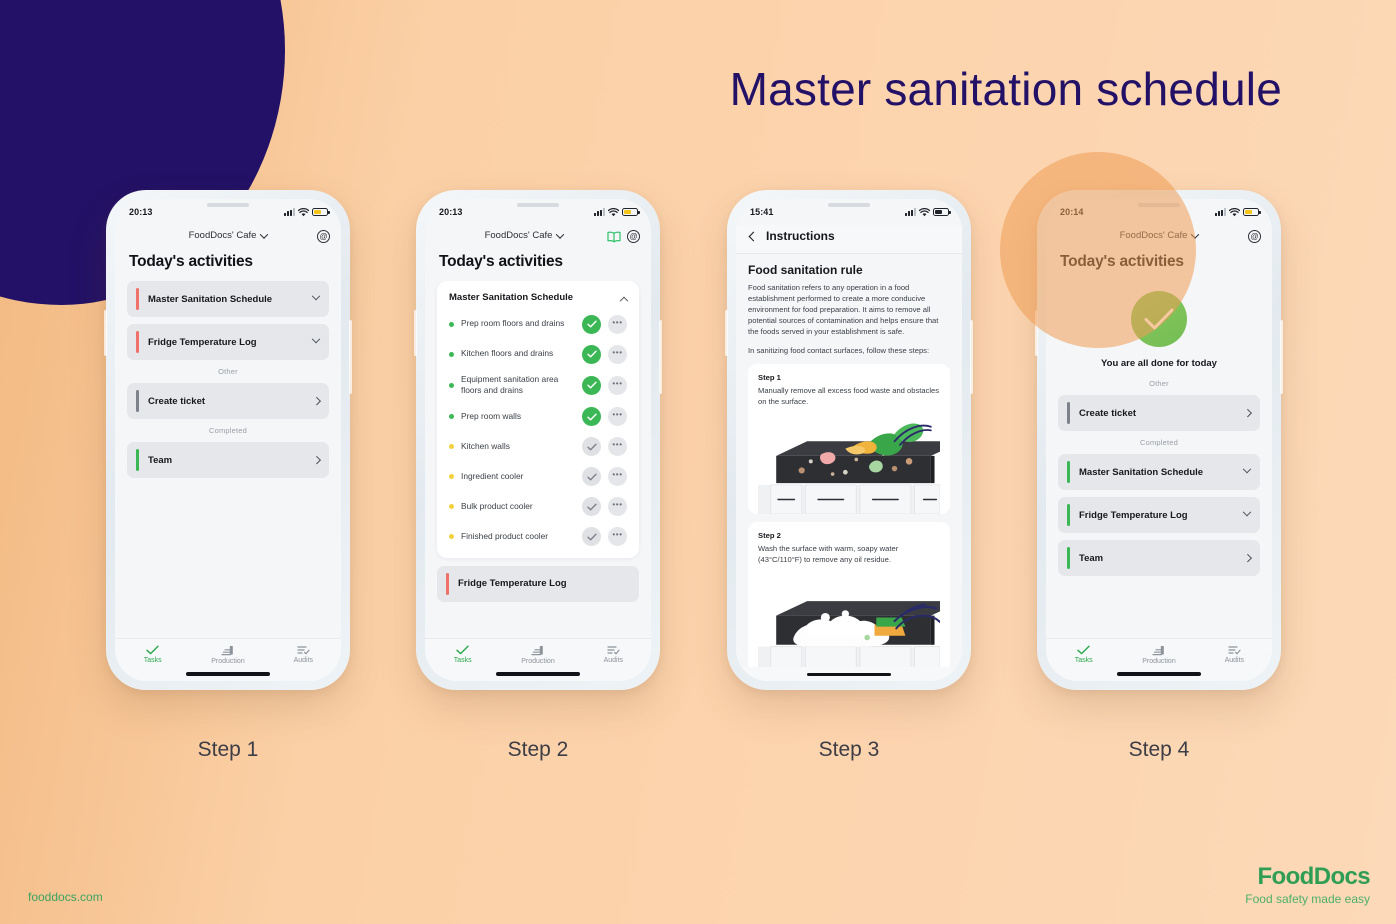 This screenshot has width=1396, height=924. I want to click on header-actions: @, so click(1254, 236).